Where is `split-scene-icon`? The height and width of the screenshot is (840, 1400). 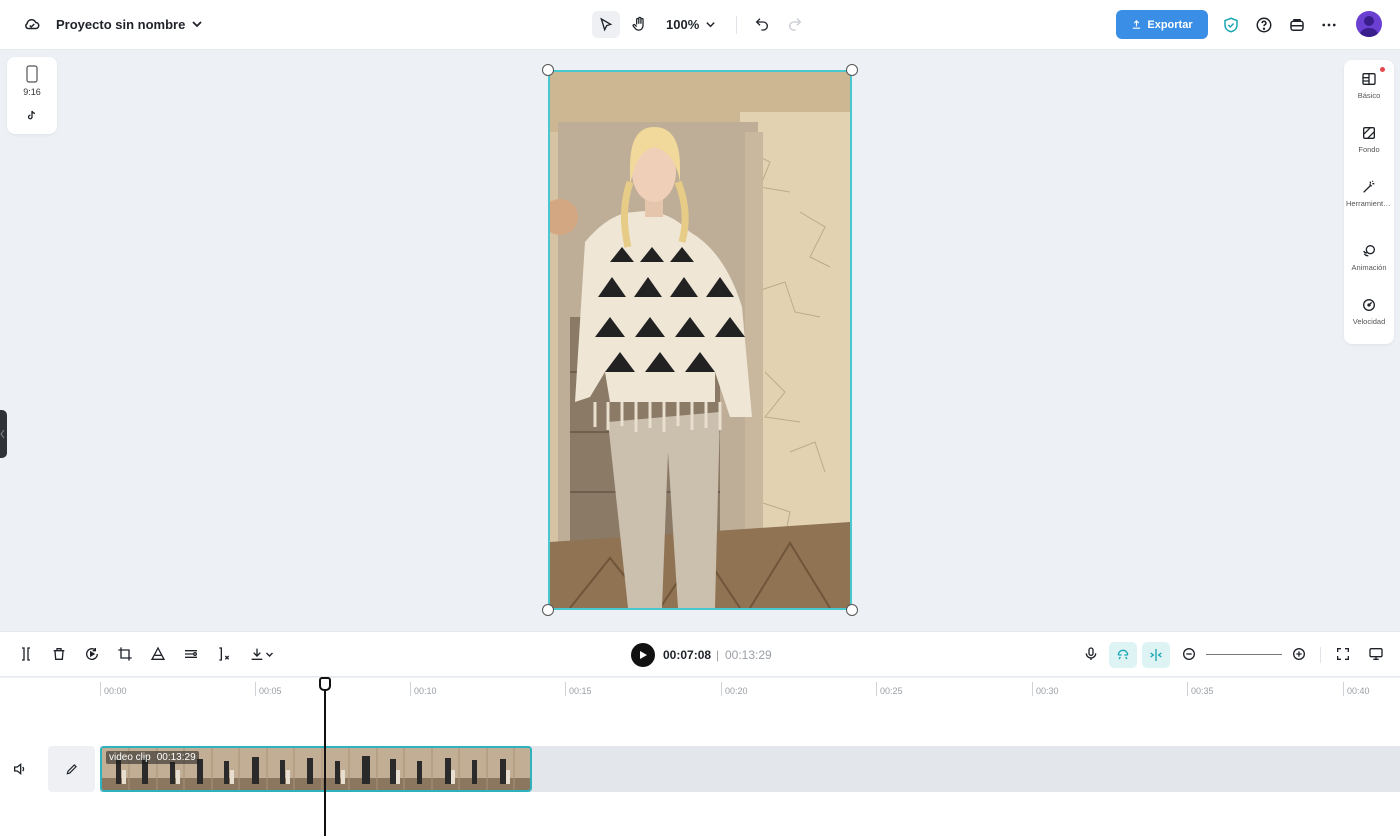
split-scene-icon is located at coordinates (1156, 655).